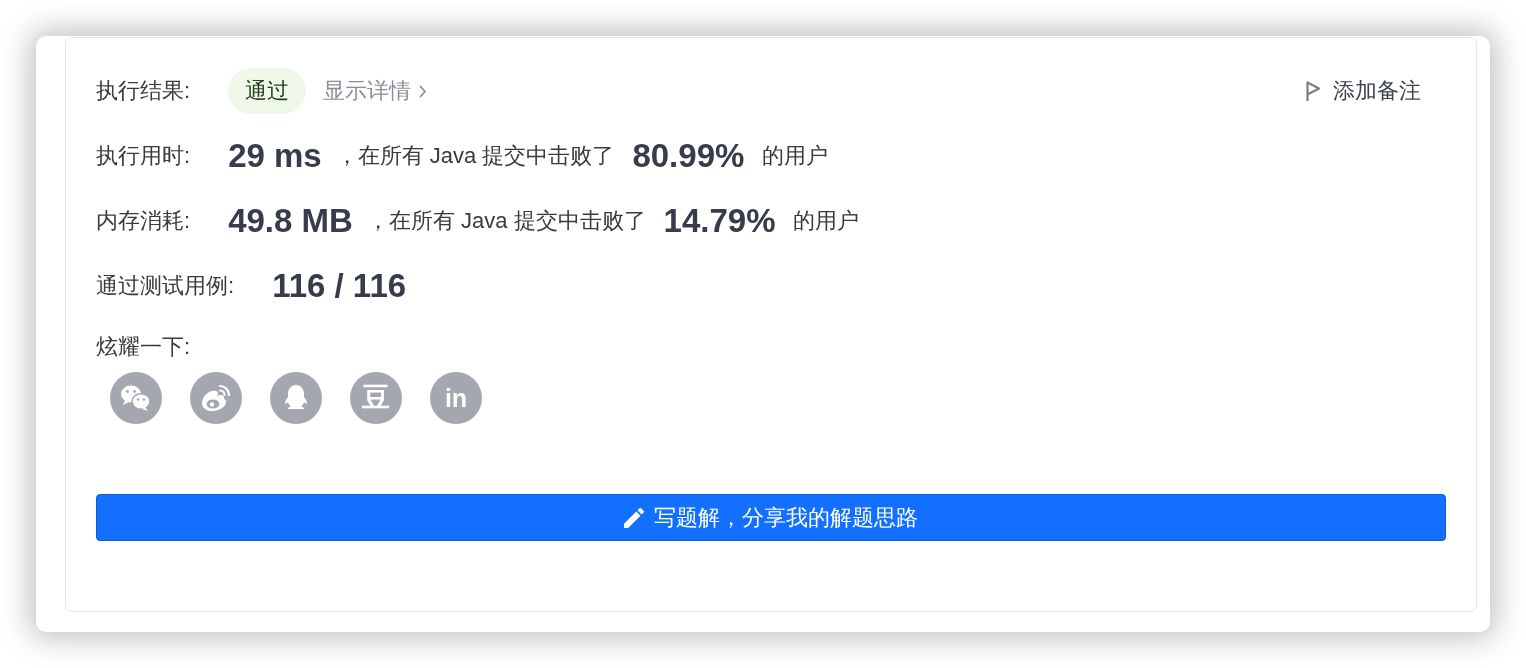  I want to click on stat-label: 执行用时:, so click(143, 156).